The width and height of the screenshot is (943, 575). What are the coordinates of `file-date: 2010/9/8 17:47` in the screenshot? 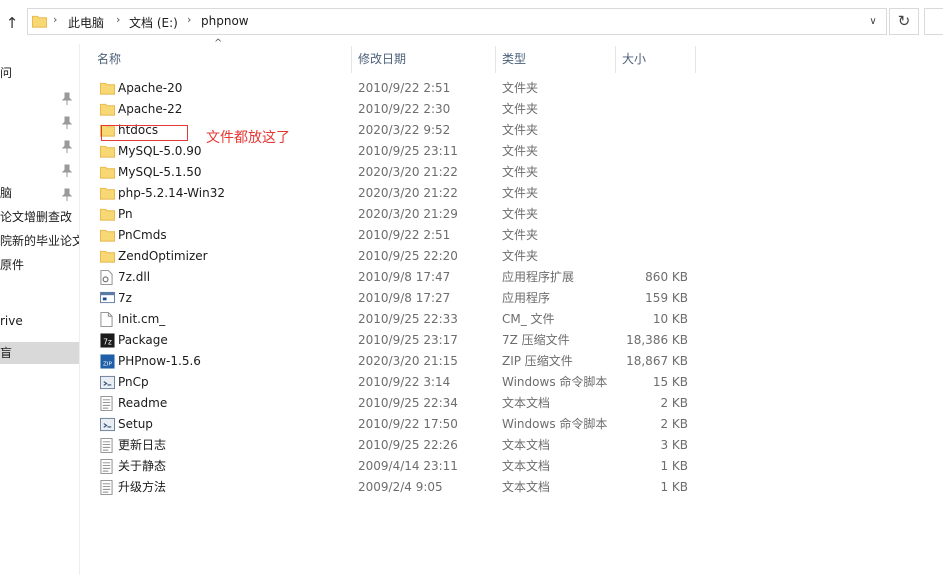 It's located at (404, 277).